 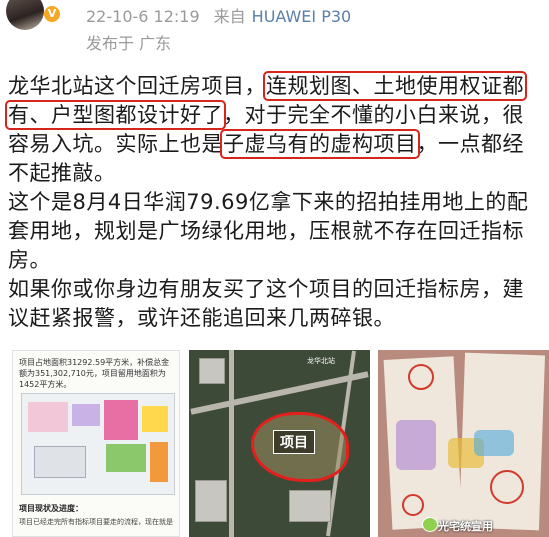 What do you see at coordinates (143, 16) in the screenshot?
I see `post-timestamp: 22-10-6 12:19` at bounding box center [143, 16].